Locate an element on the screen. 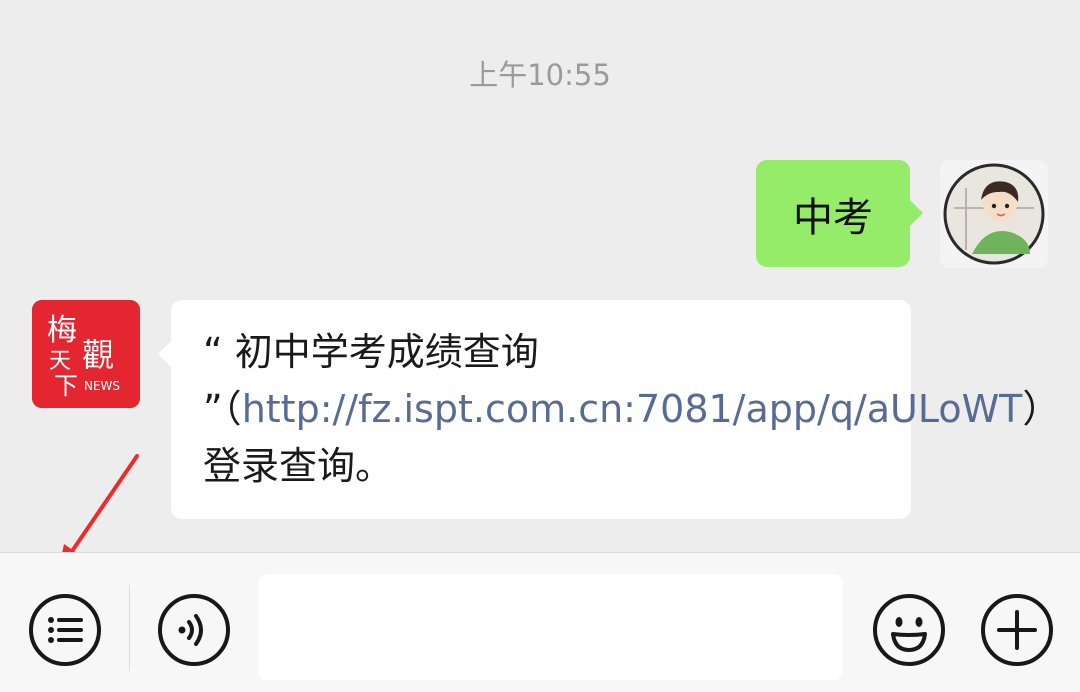 The height and width of the screenshot is (692, 1080). svg-text: 下 is located at coordinates (66, 386).